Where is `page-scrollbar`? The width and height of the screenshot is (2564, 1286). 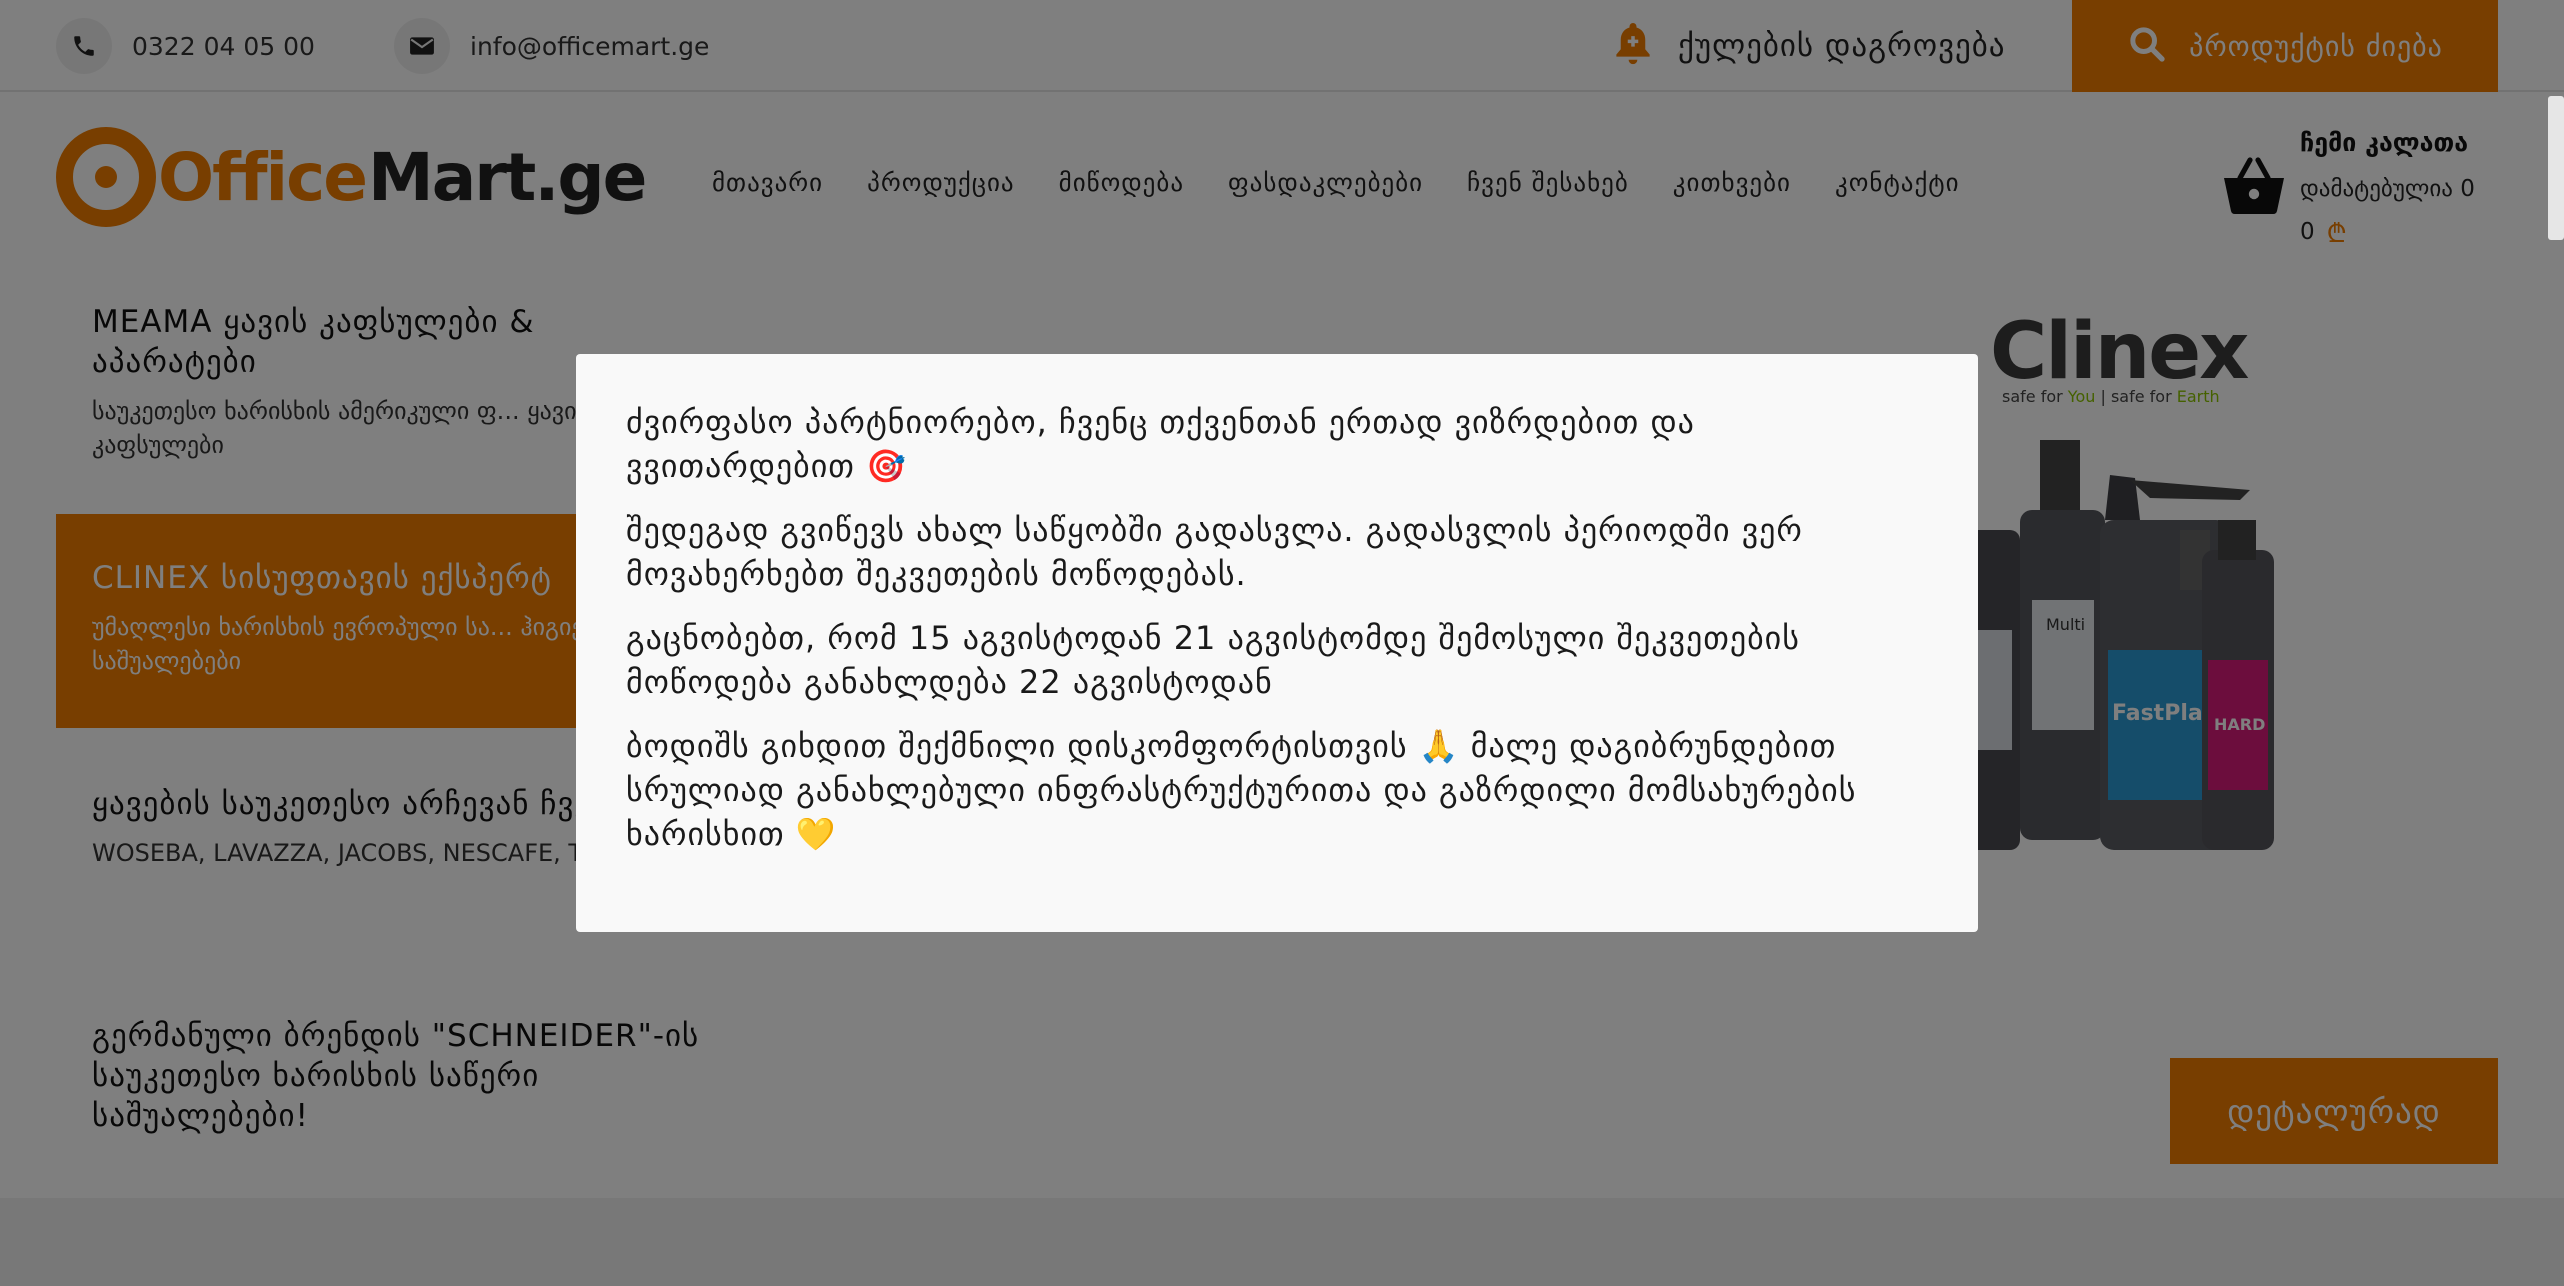
page-scrollbar is located at coordinates (2556, 168).